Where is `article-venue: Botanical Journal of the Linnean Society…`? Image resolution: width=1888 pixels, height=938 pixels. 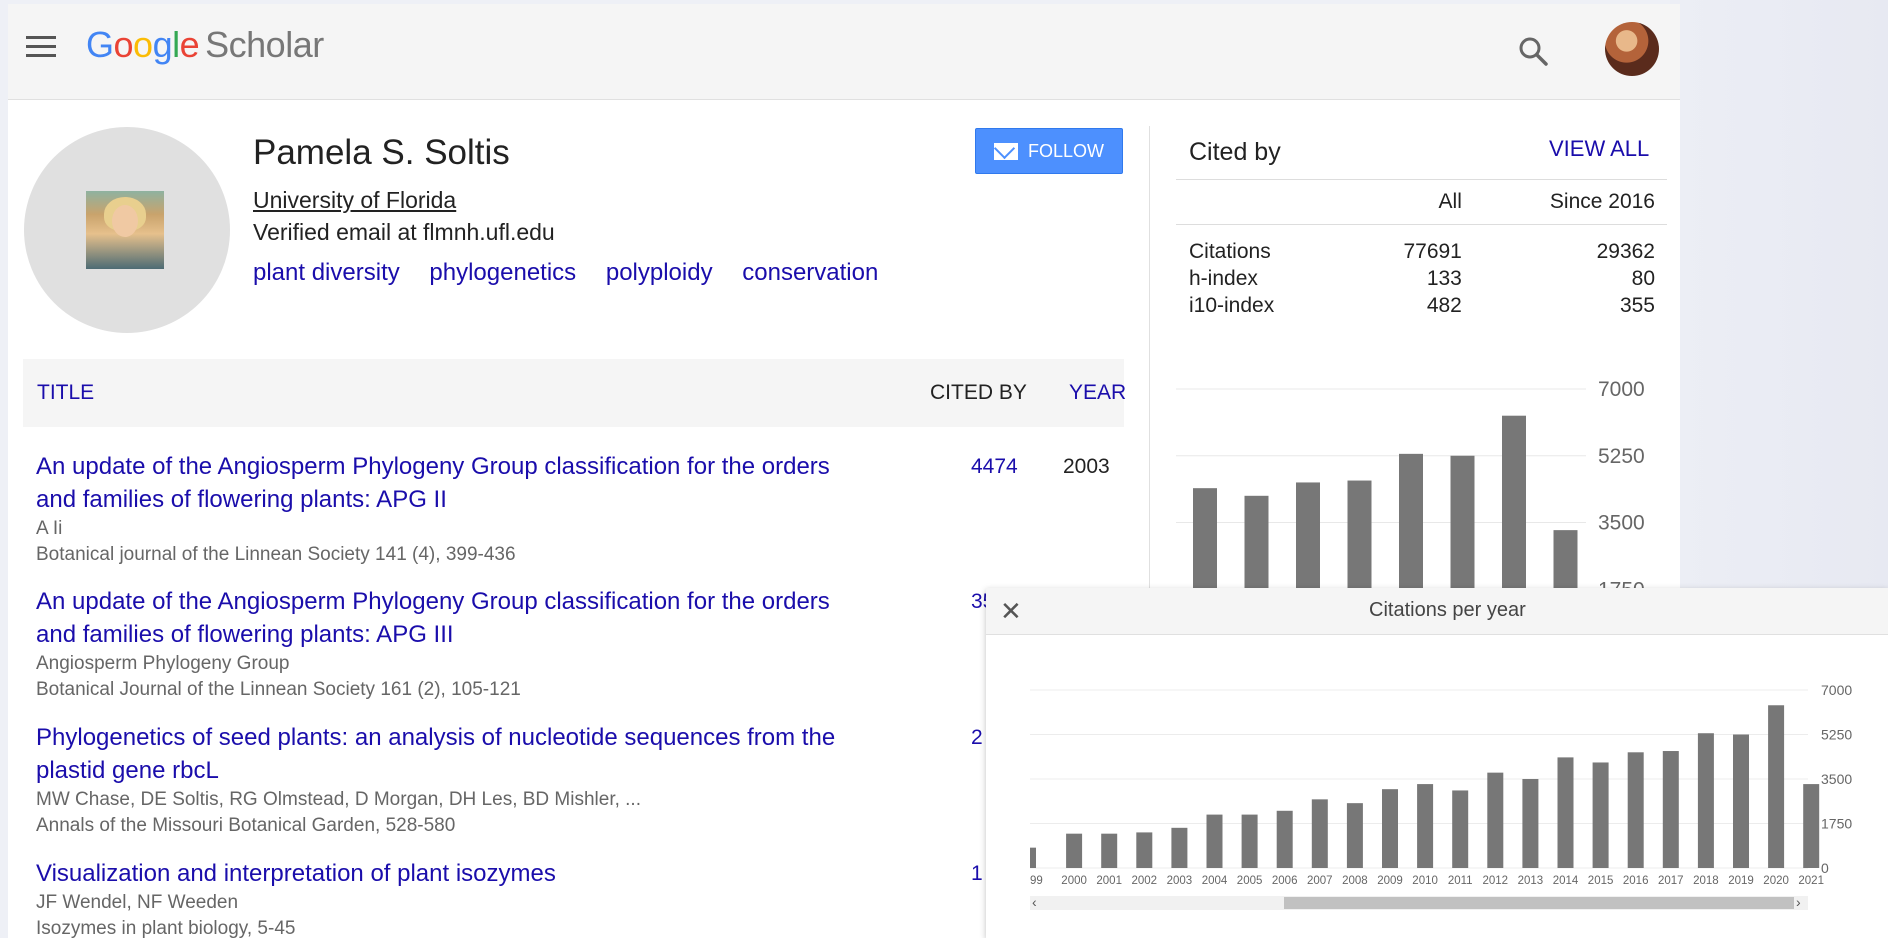 article-venue: Botanical Journal of the Linnean Society… is located at coordinates (278, 689).